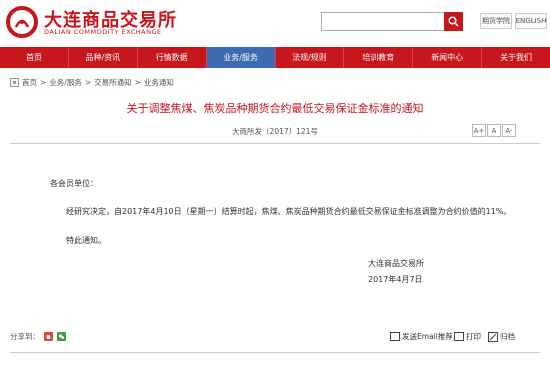 Image resolution: width=550 pixels, height=380 pixels. I want to click on breadcrumb-home: 首页, so click(29, 82).